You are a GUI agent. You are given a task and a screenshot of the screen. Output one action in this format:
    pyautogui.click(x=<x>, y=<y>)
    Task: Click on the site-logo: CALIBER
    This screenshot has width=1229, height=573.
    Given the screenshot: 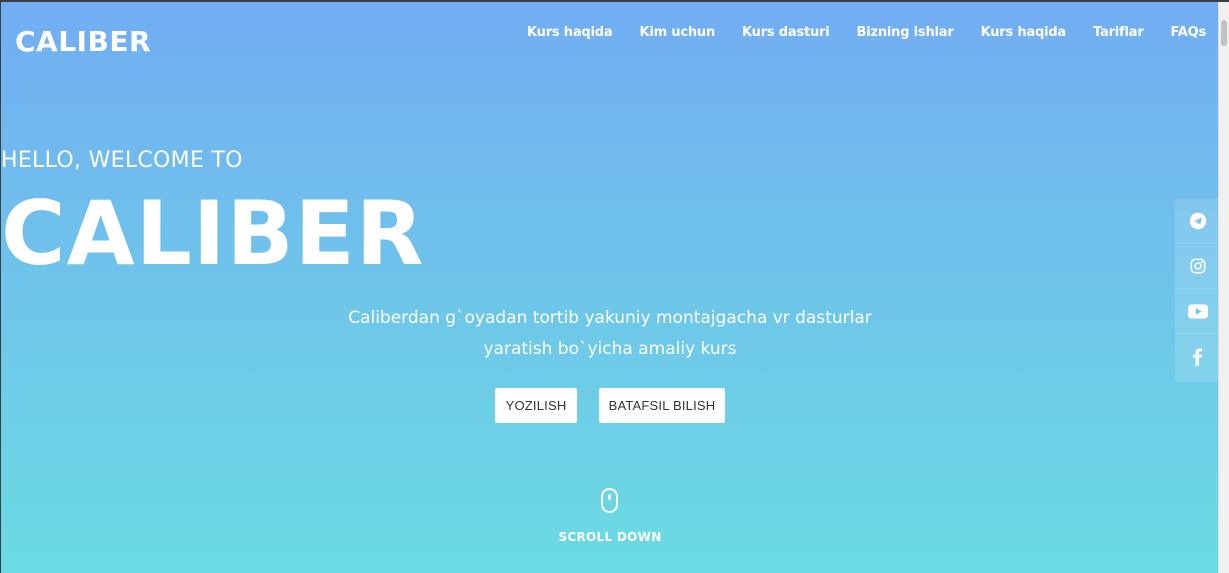 What is the action you would take?
    pyautogui.click(x=83, y=41)
    